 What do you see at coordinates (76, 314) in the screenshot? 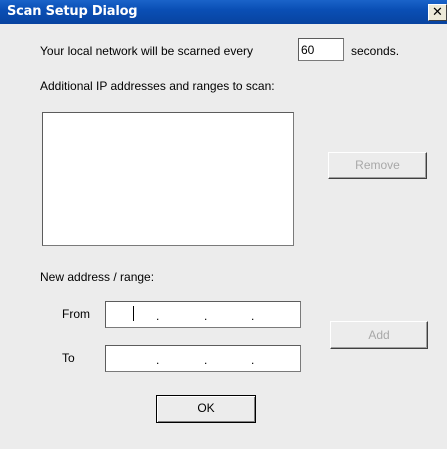
I see `from-label: From` at bounding box center [76, 314].